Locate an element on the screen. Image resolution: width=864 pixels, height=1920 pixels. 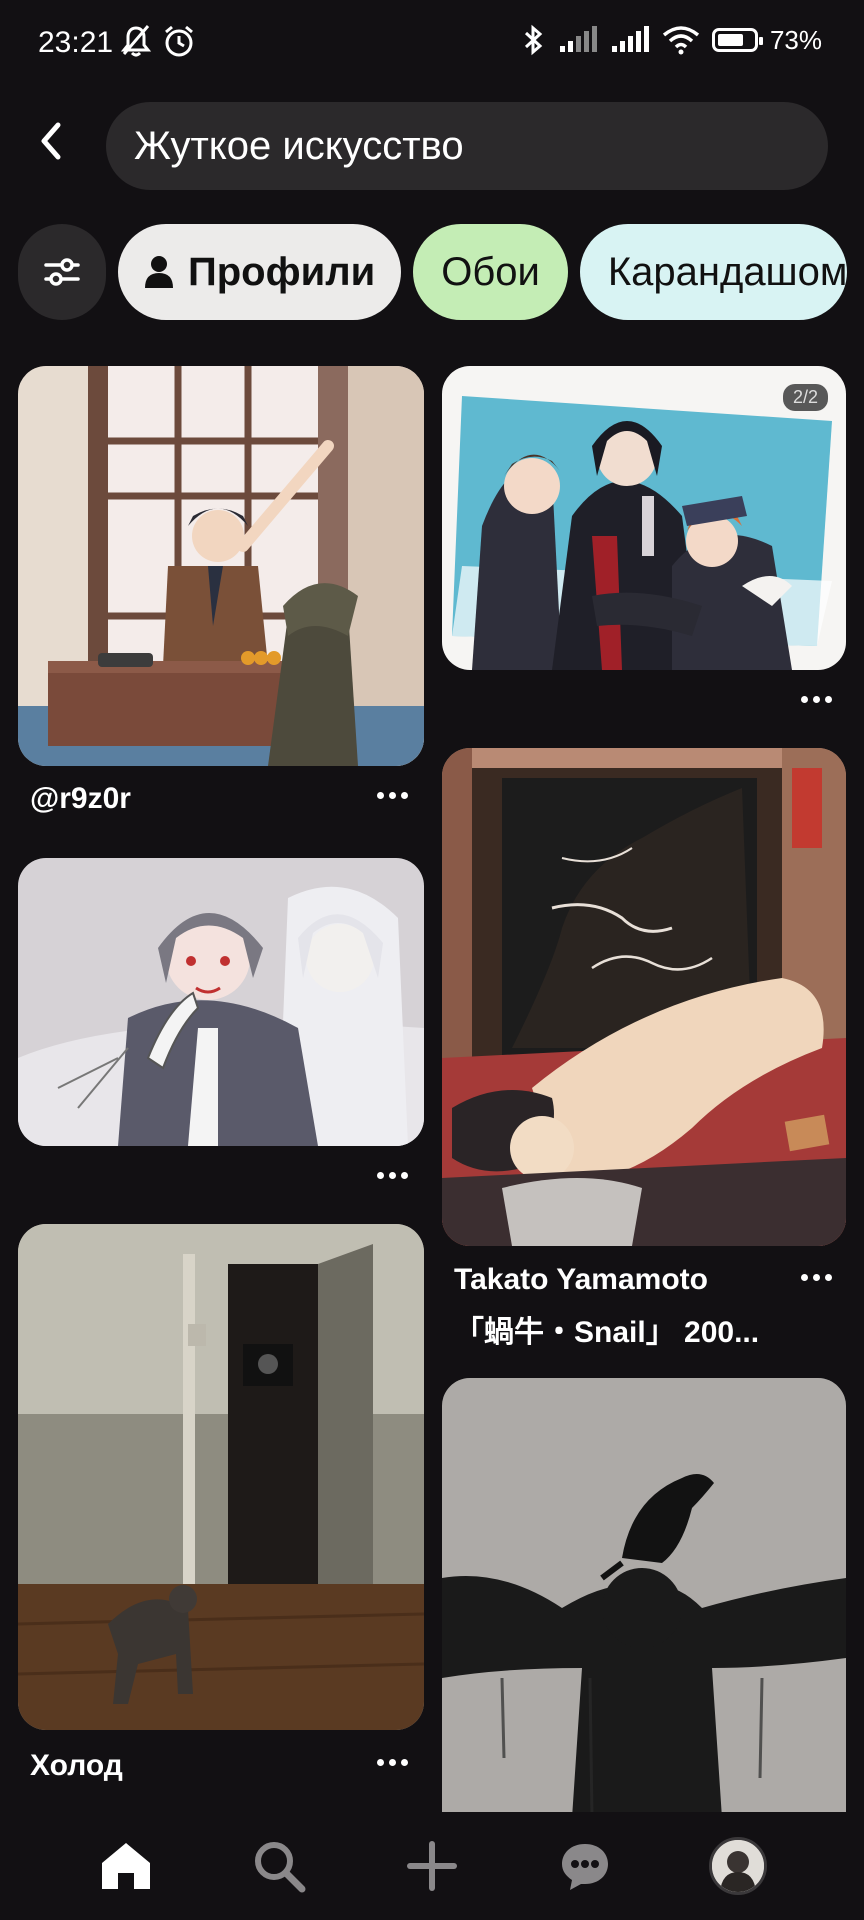
wifi-icon is located at coordinates (681, 40).